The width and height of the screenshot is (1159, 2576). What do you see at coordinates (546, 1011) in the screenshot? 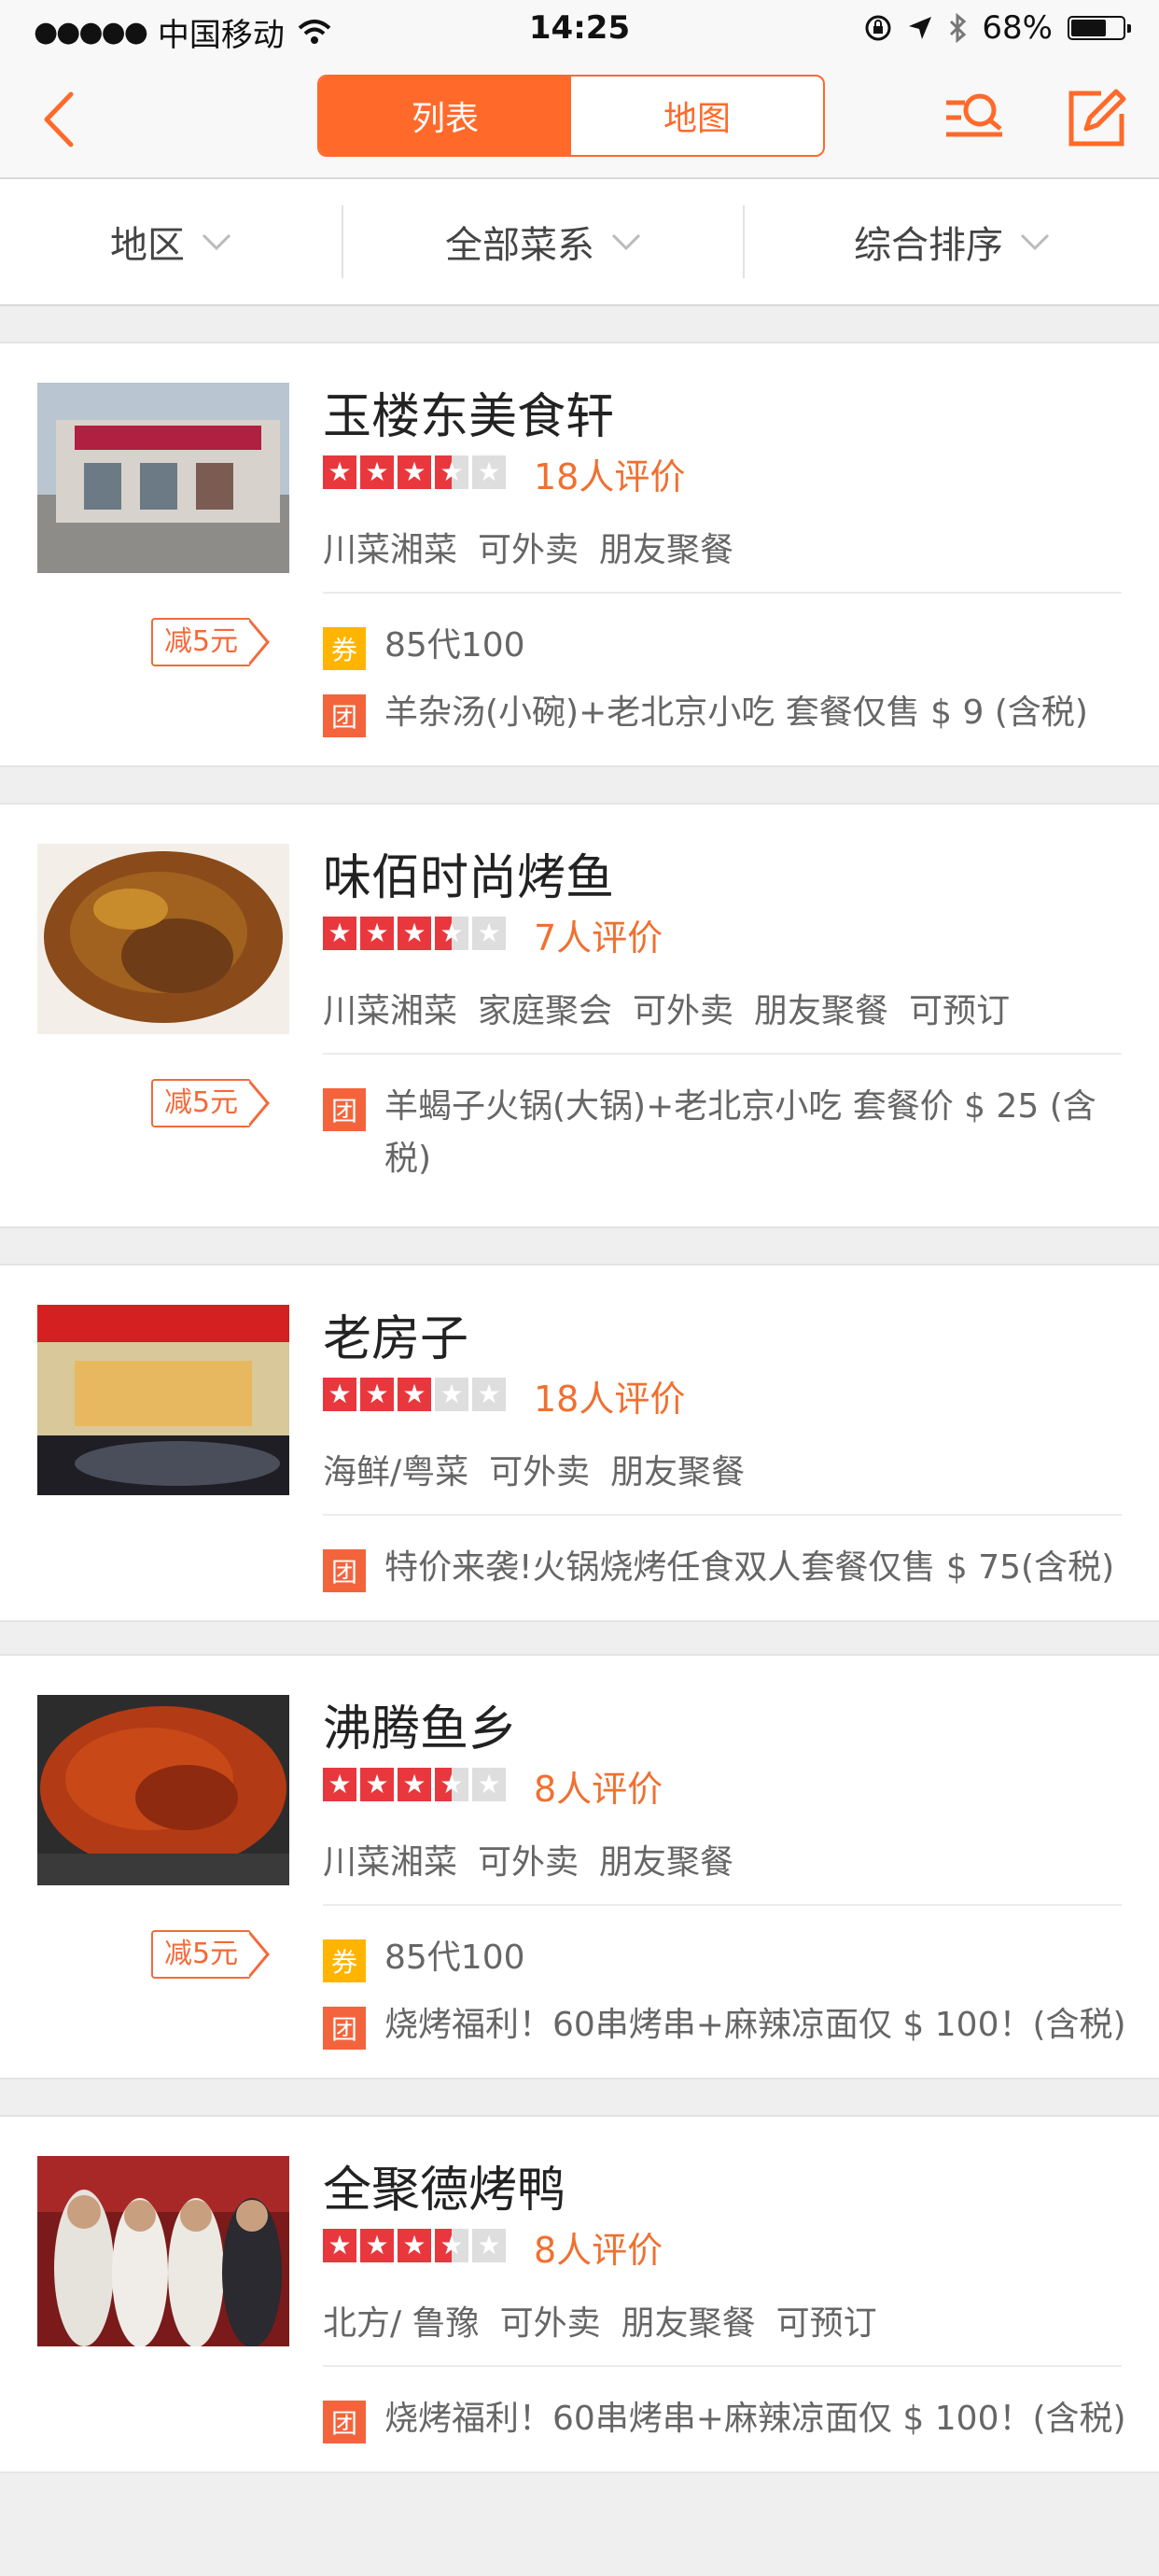
I see `tag: 家庭聚会` at bounding box center [546, 1011].